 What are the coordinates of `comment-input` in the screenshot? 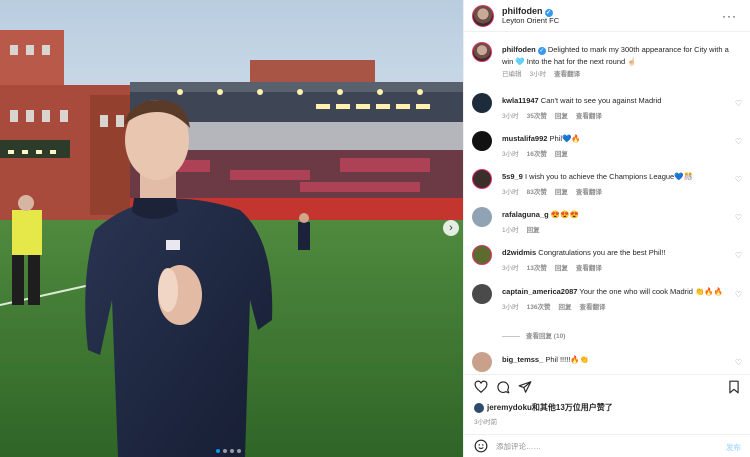 It's located at (596, 446).